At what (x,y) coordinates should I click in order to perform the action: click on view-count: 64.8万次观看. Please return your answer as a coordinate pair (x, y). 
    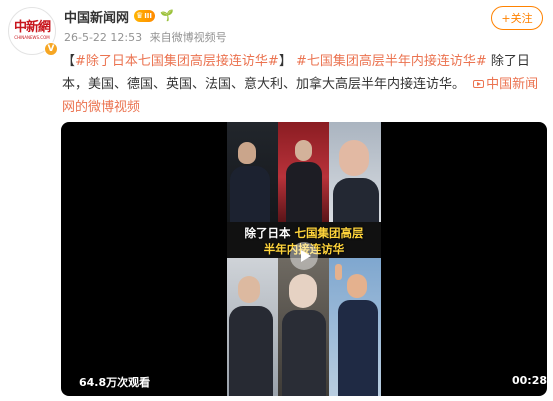
    Looking at the image, I should click on (115, 382).